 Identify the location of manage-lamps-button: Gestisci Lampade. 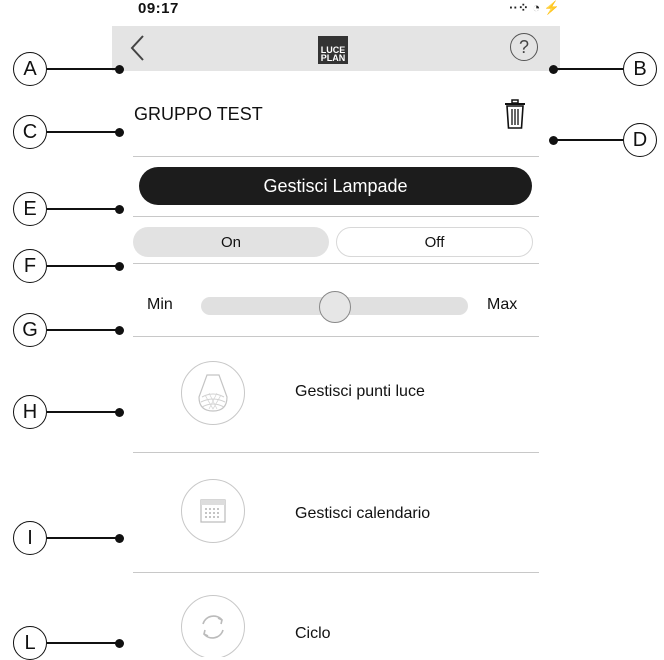
(335, 186).